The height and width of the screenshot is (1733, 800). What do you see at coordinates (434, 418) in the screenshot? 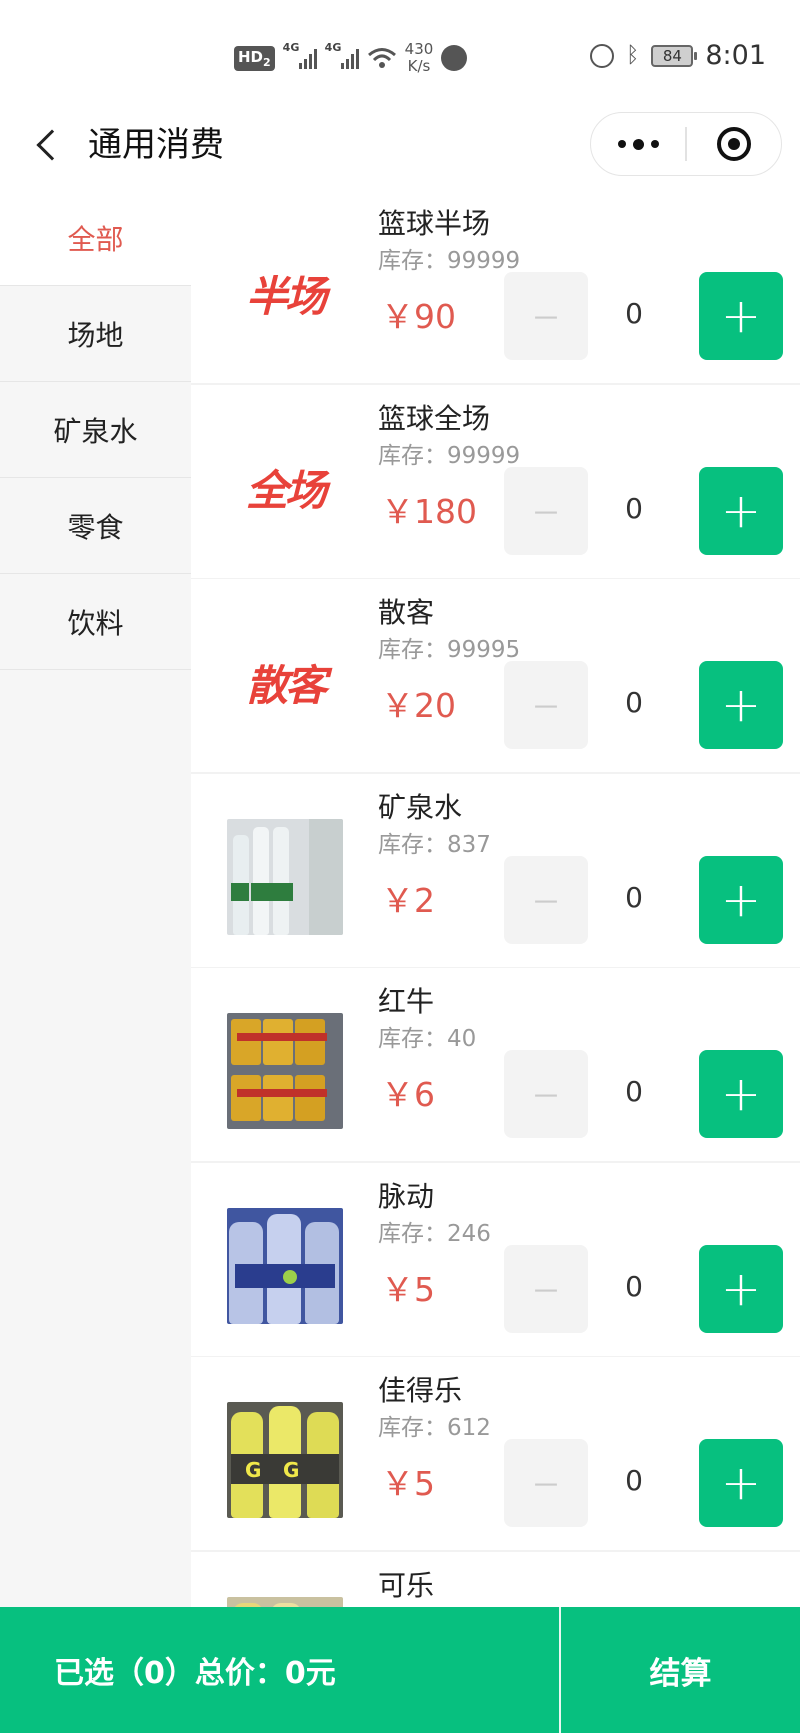
I see `product-name: 篮球全场` at bounding box center [434, 418].